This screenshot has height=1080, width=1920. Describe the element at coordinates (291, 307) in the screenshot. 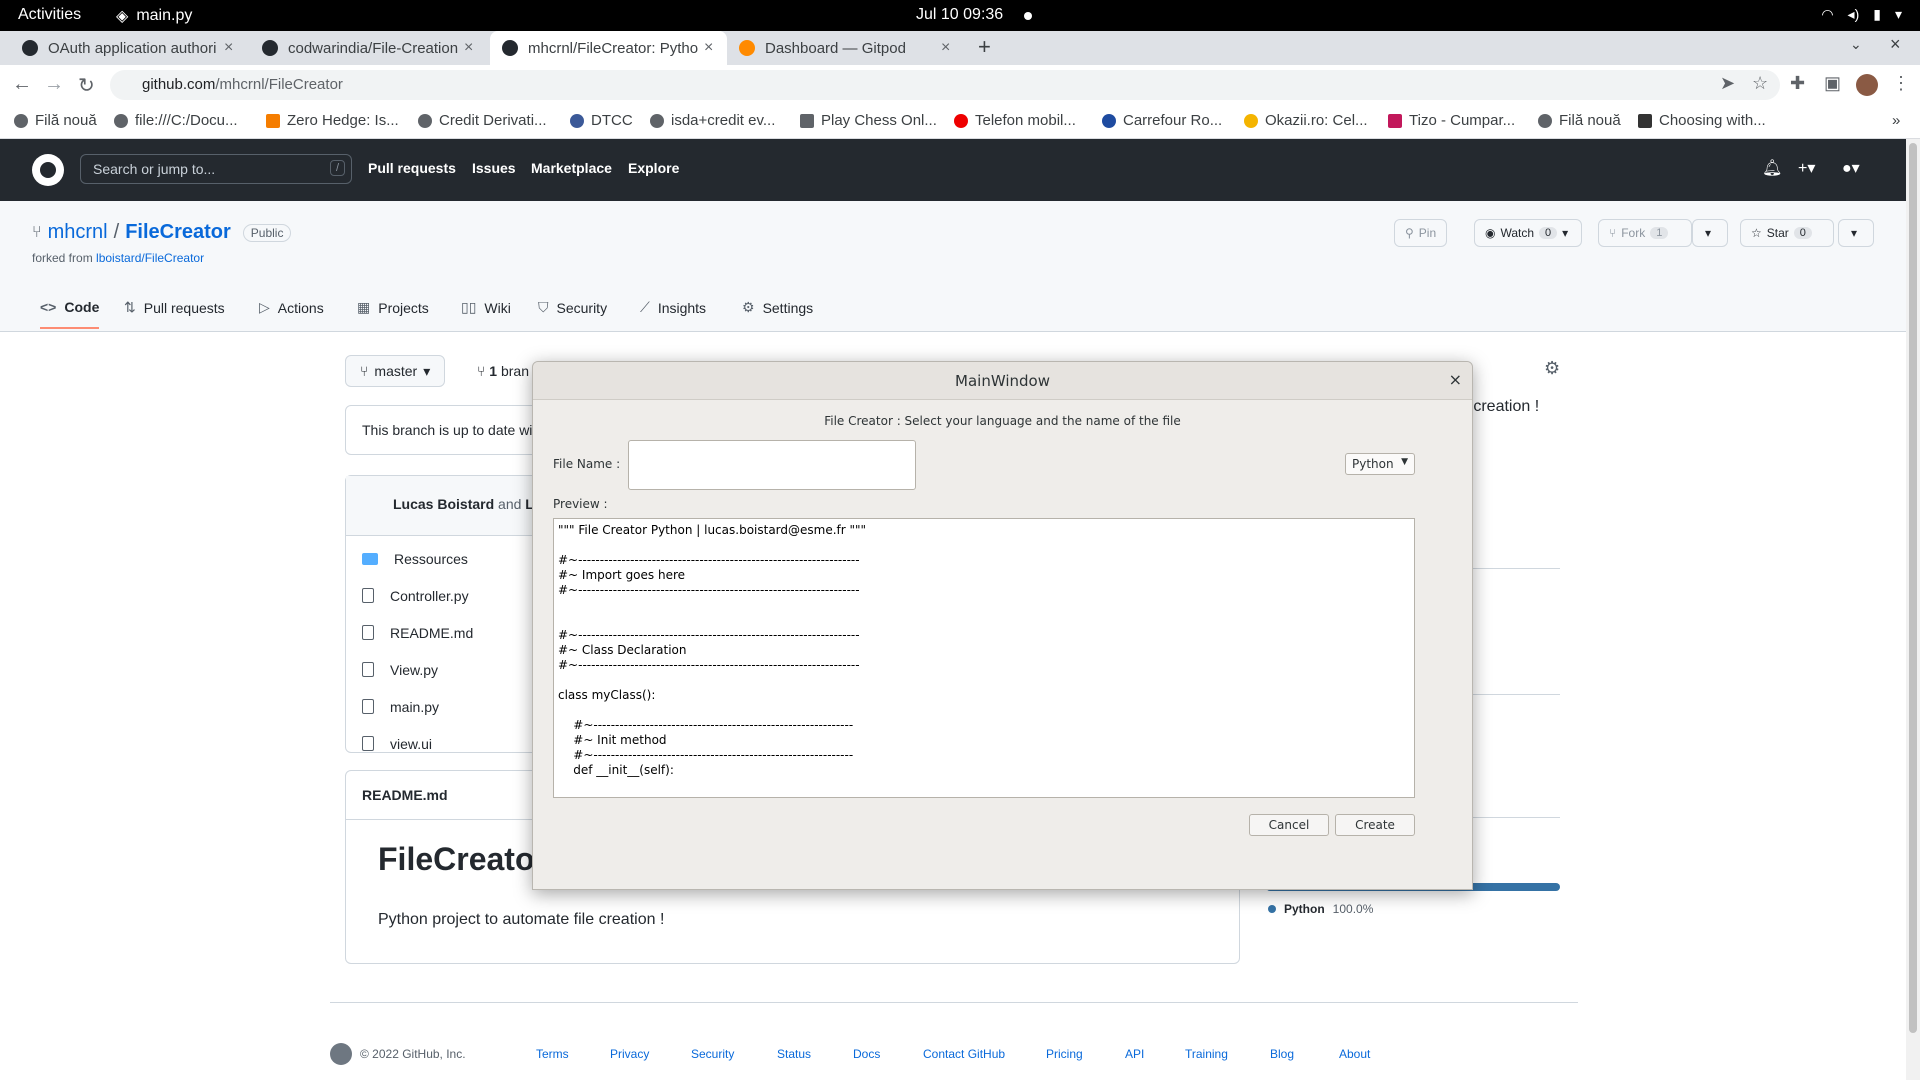

I see `tab-actions: ▷ Actions` at that location.